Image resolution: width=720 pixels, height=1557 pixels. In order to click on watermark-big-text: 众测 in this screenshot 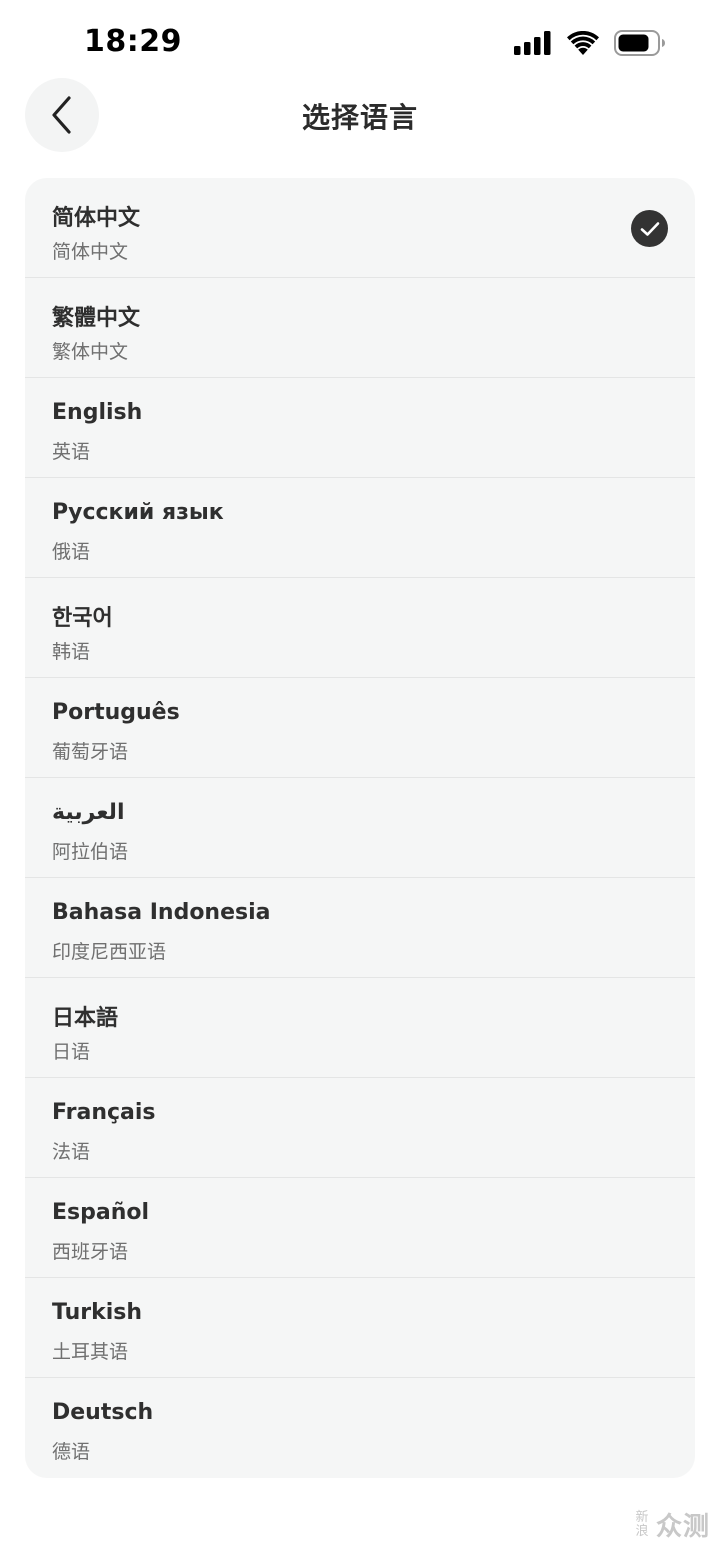, I will do `click(682, 1527)`.